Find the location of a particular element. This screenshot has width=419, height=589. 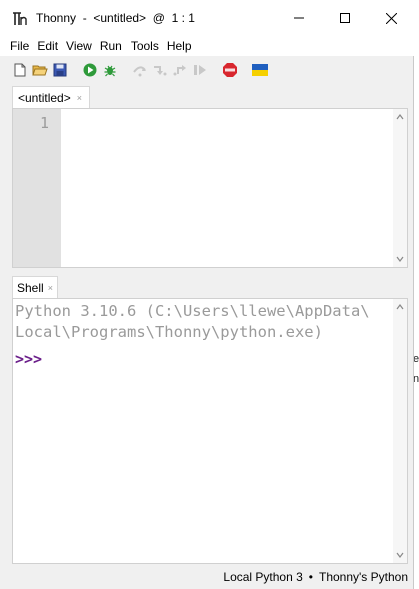

menu-tools: Tools is located at coordinates (145, 46).